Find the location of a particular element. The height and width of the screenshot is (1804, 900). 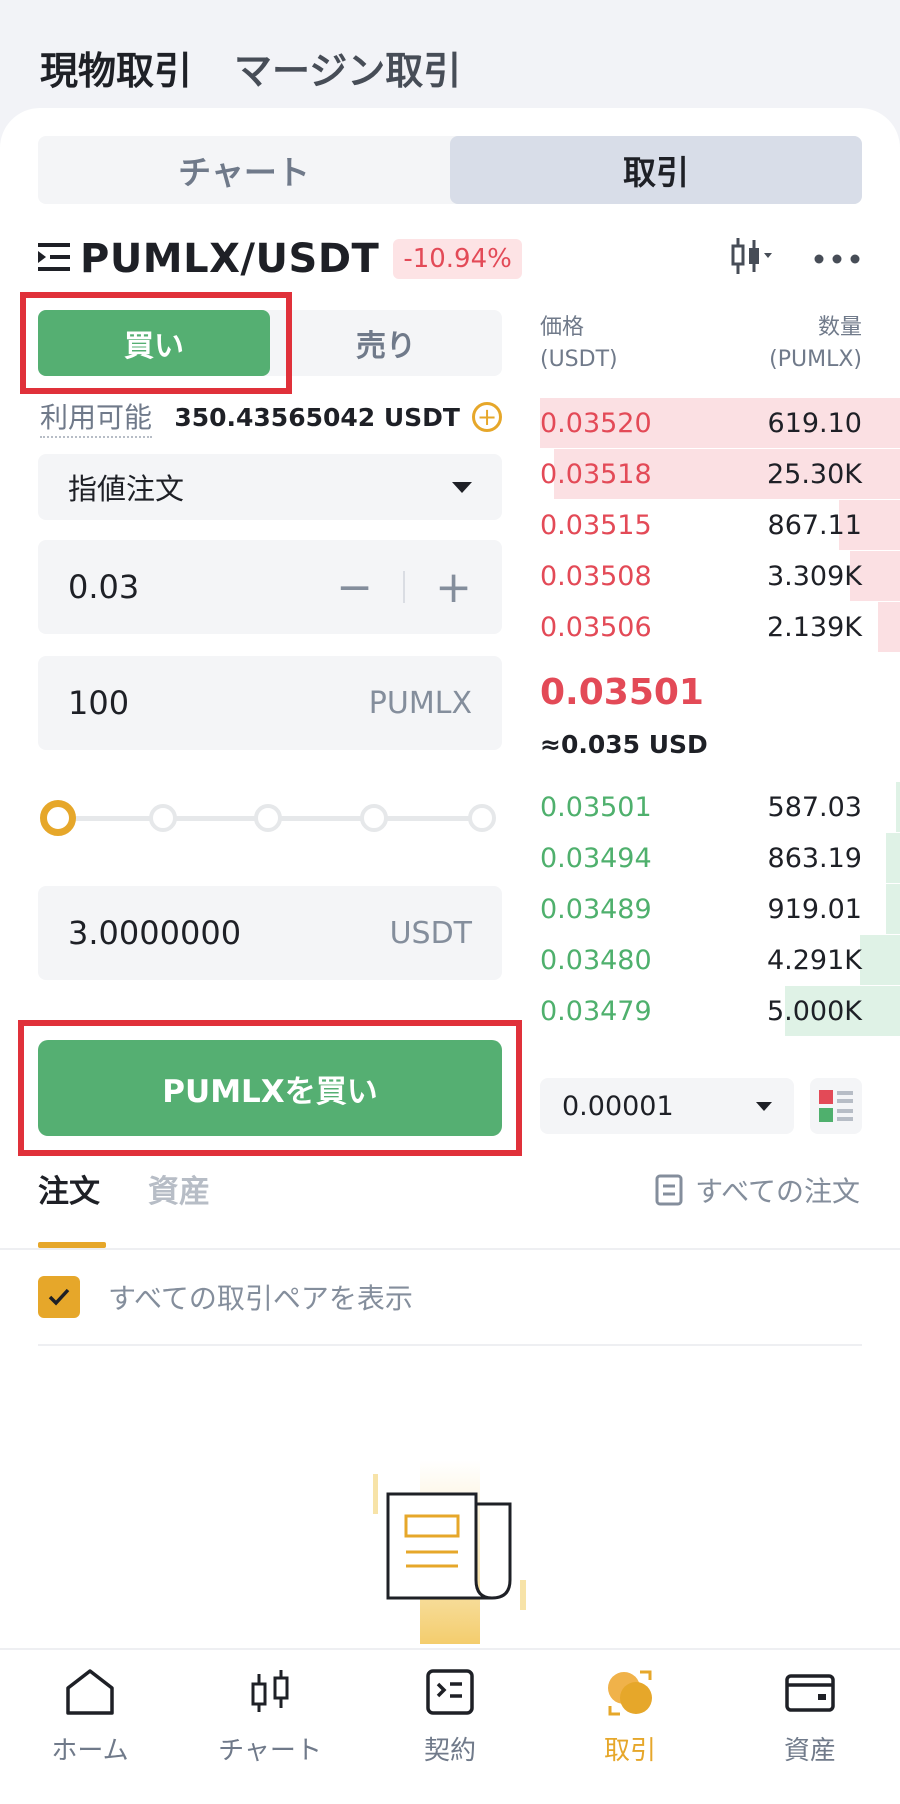

available-label: 利用可能 is located at coordinates (96, 417).